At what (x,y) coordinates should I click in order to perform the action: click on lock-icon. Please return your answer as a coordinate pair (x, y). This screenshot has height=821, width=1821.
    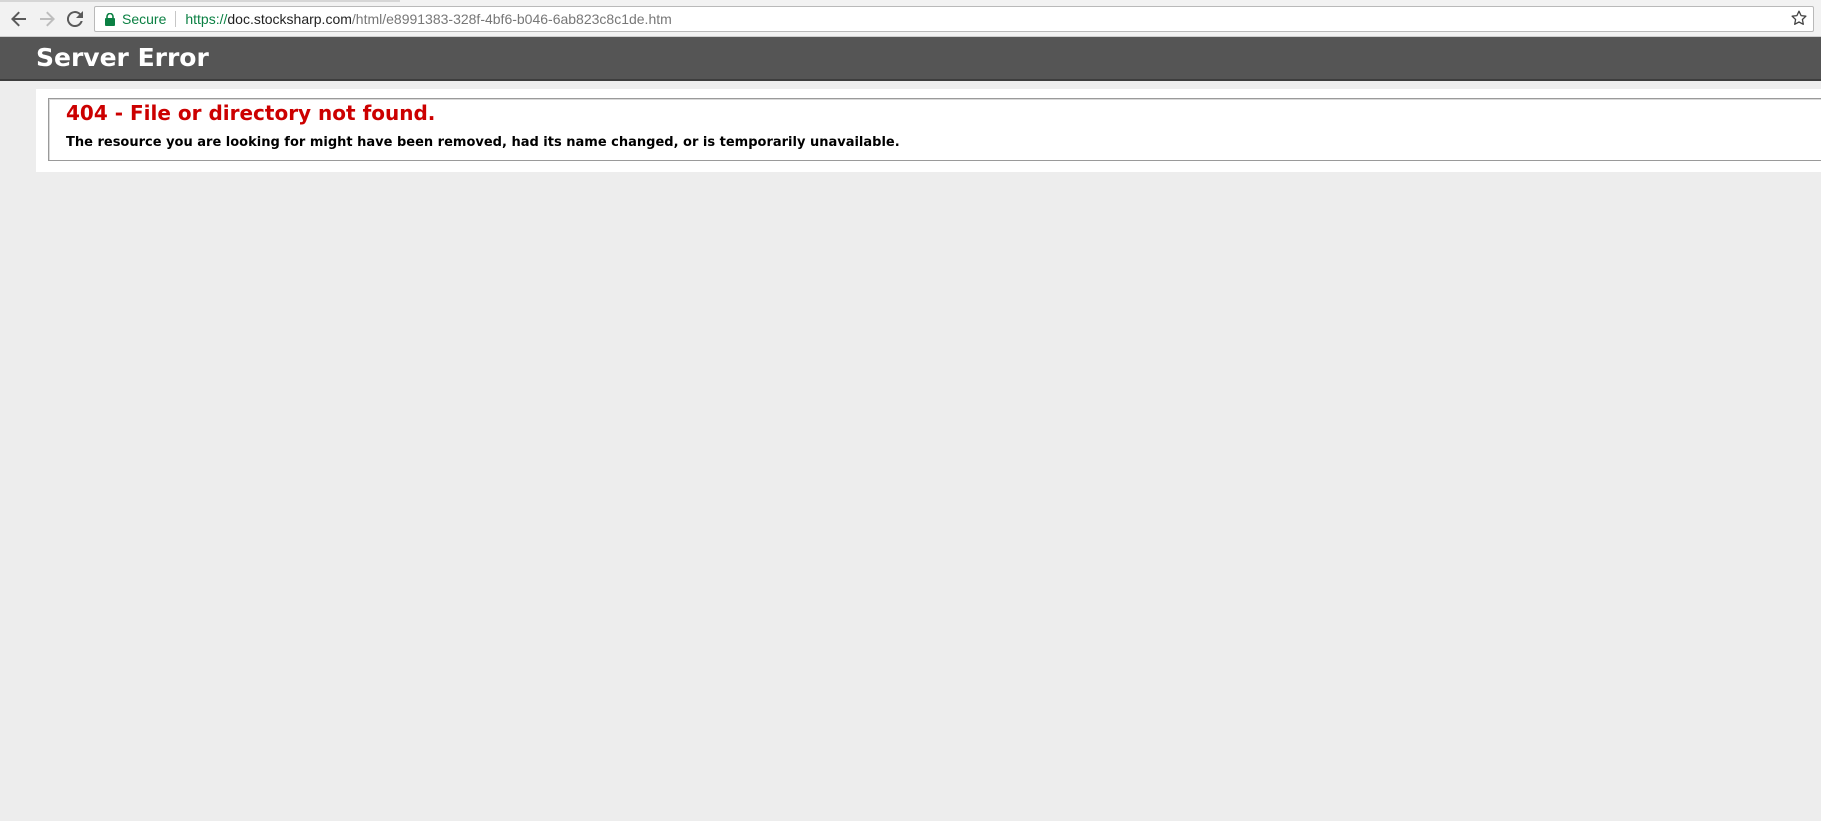
    Looking at the image, I should click on (110, 19).